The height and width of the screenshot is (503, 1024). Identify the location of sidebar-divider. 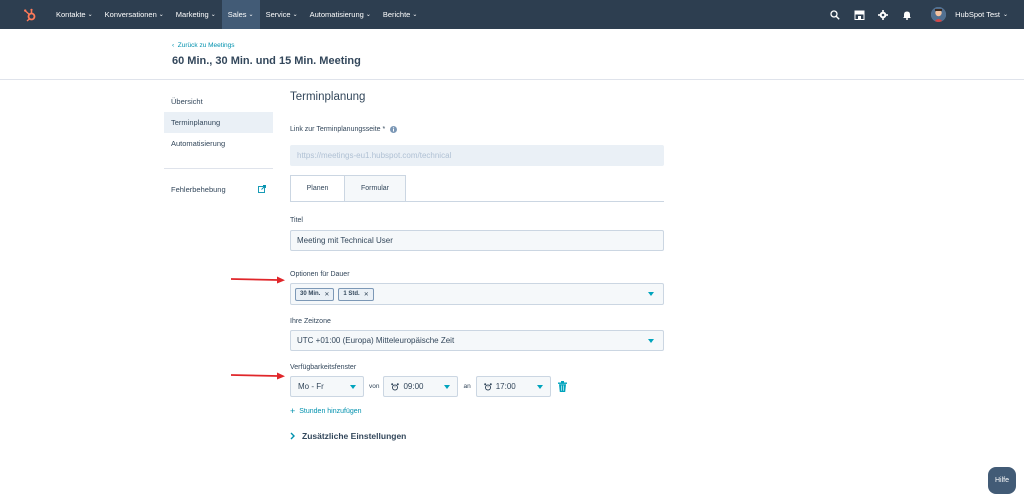
(218, 168).